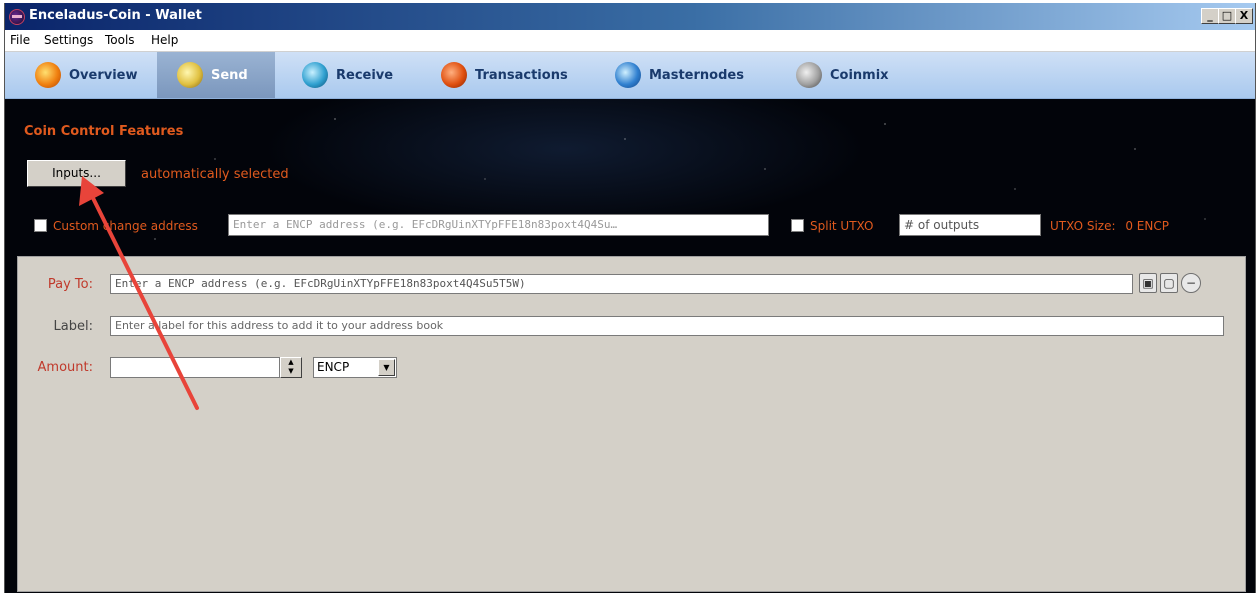  I want to click on outputs-count-input: # of outputs, so click(970, 225).